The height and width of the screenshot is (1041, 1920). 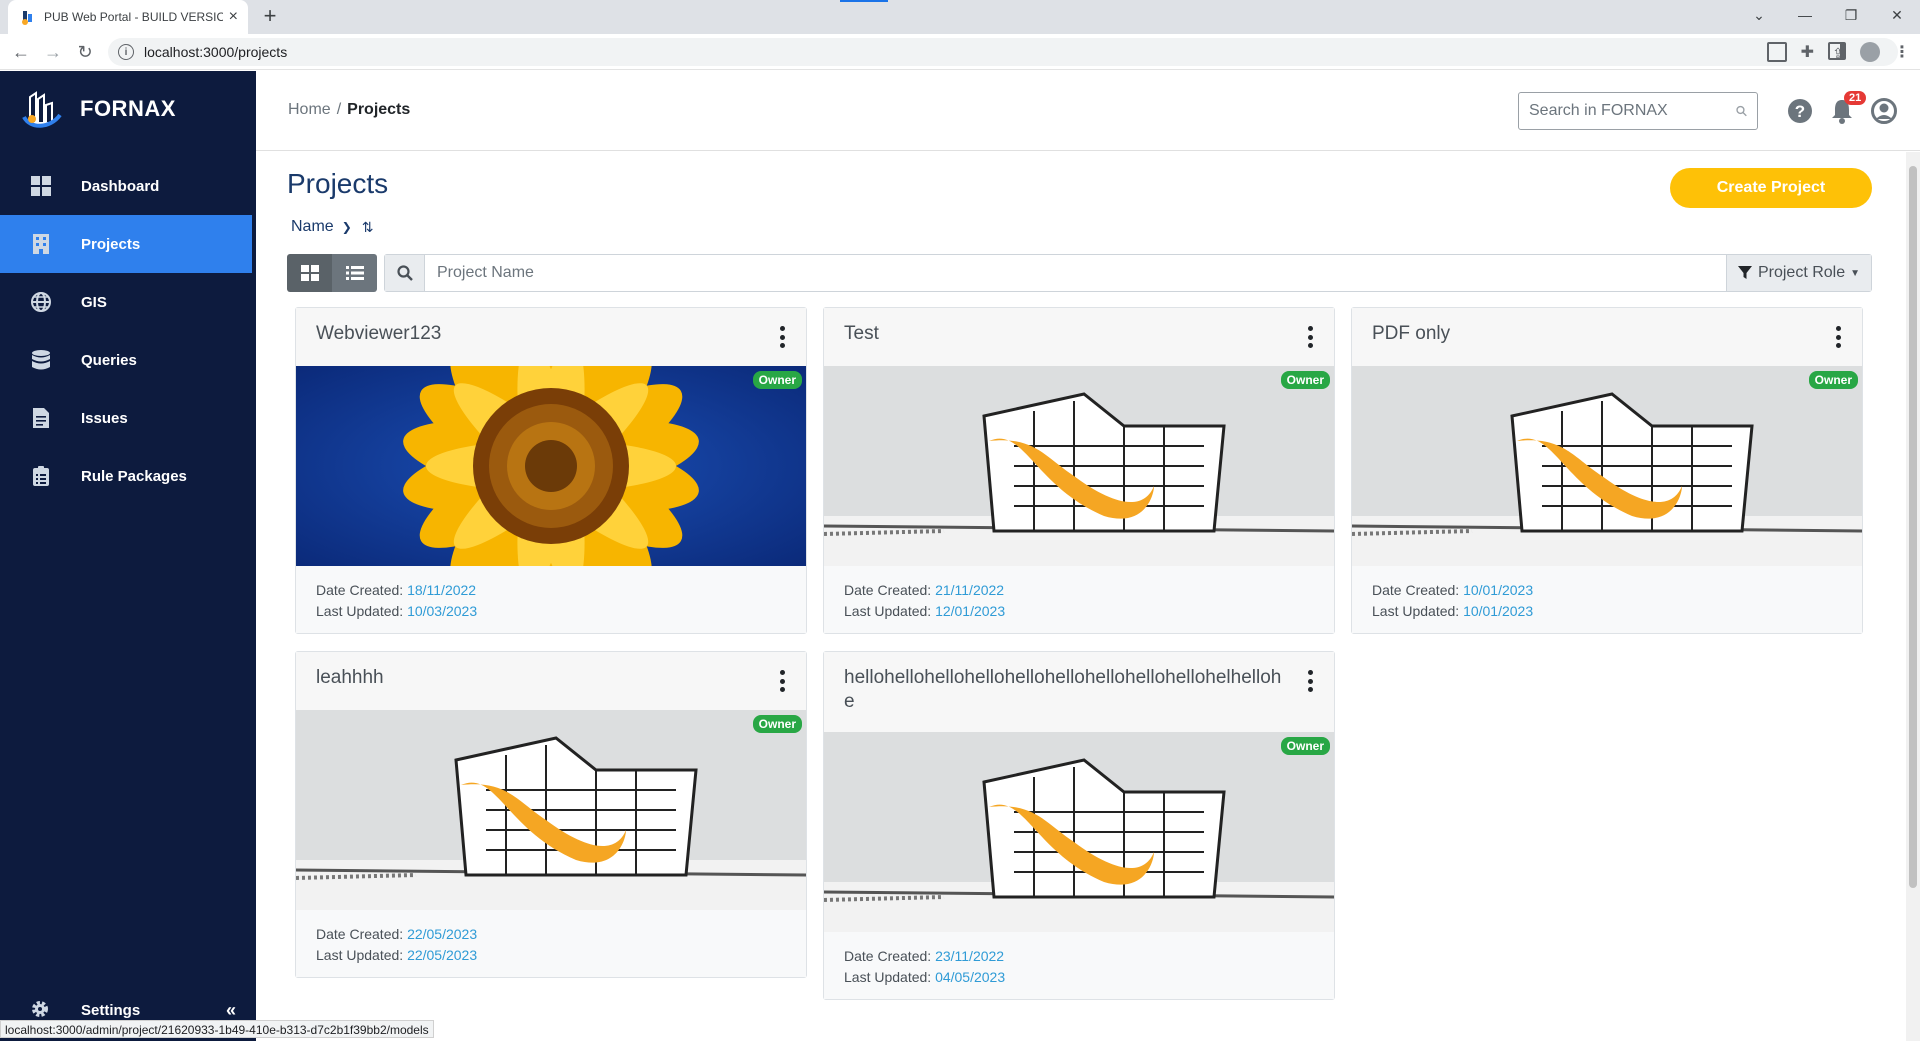 What do you see at coordinates (864, 1) in the screenshot?
I see `tab-strip-indicator` at bounding box center [864, 1].